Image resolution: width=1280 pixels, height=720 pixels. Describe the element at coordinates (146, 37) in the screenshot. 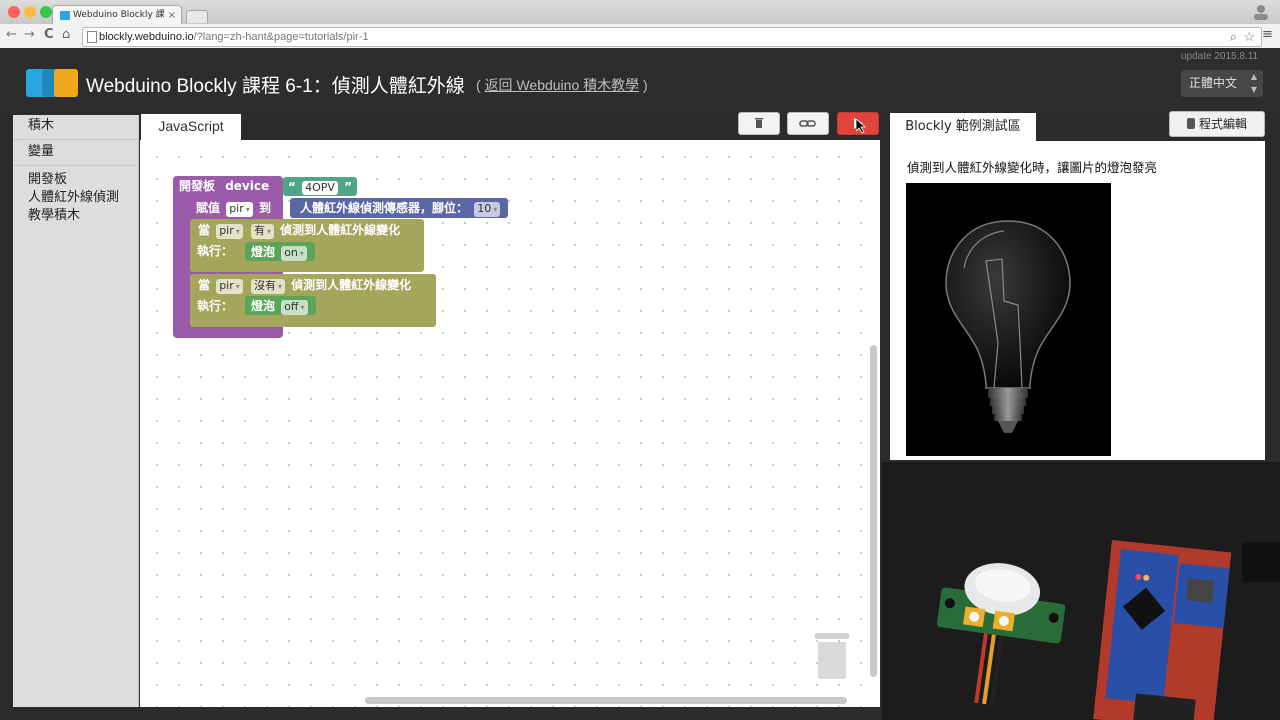

I see `url-host: blockly.webduino.io` at that location.